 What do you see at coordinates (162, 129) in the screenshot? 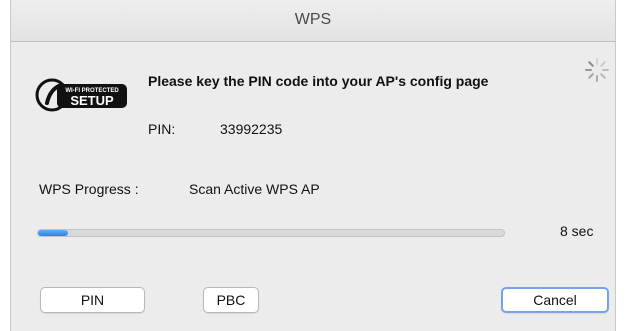
I see `pin-label: PIN:` at bounding box center [162, 129].